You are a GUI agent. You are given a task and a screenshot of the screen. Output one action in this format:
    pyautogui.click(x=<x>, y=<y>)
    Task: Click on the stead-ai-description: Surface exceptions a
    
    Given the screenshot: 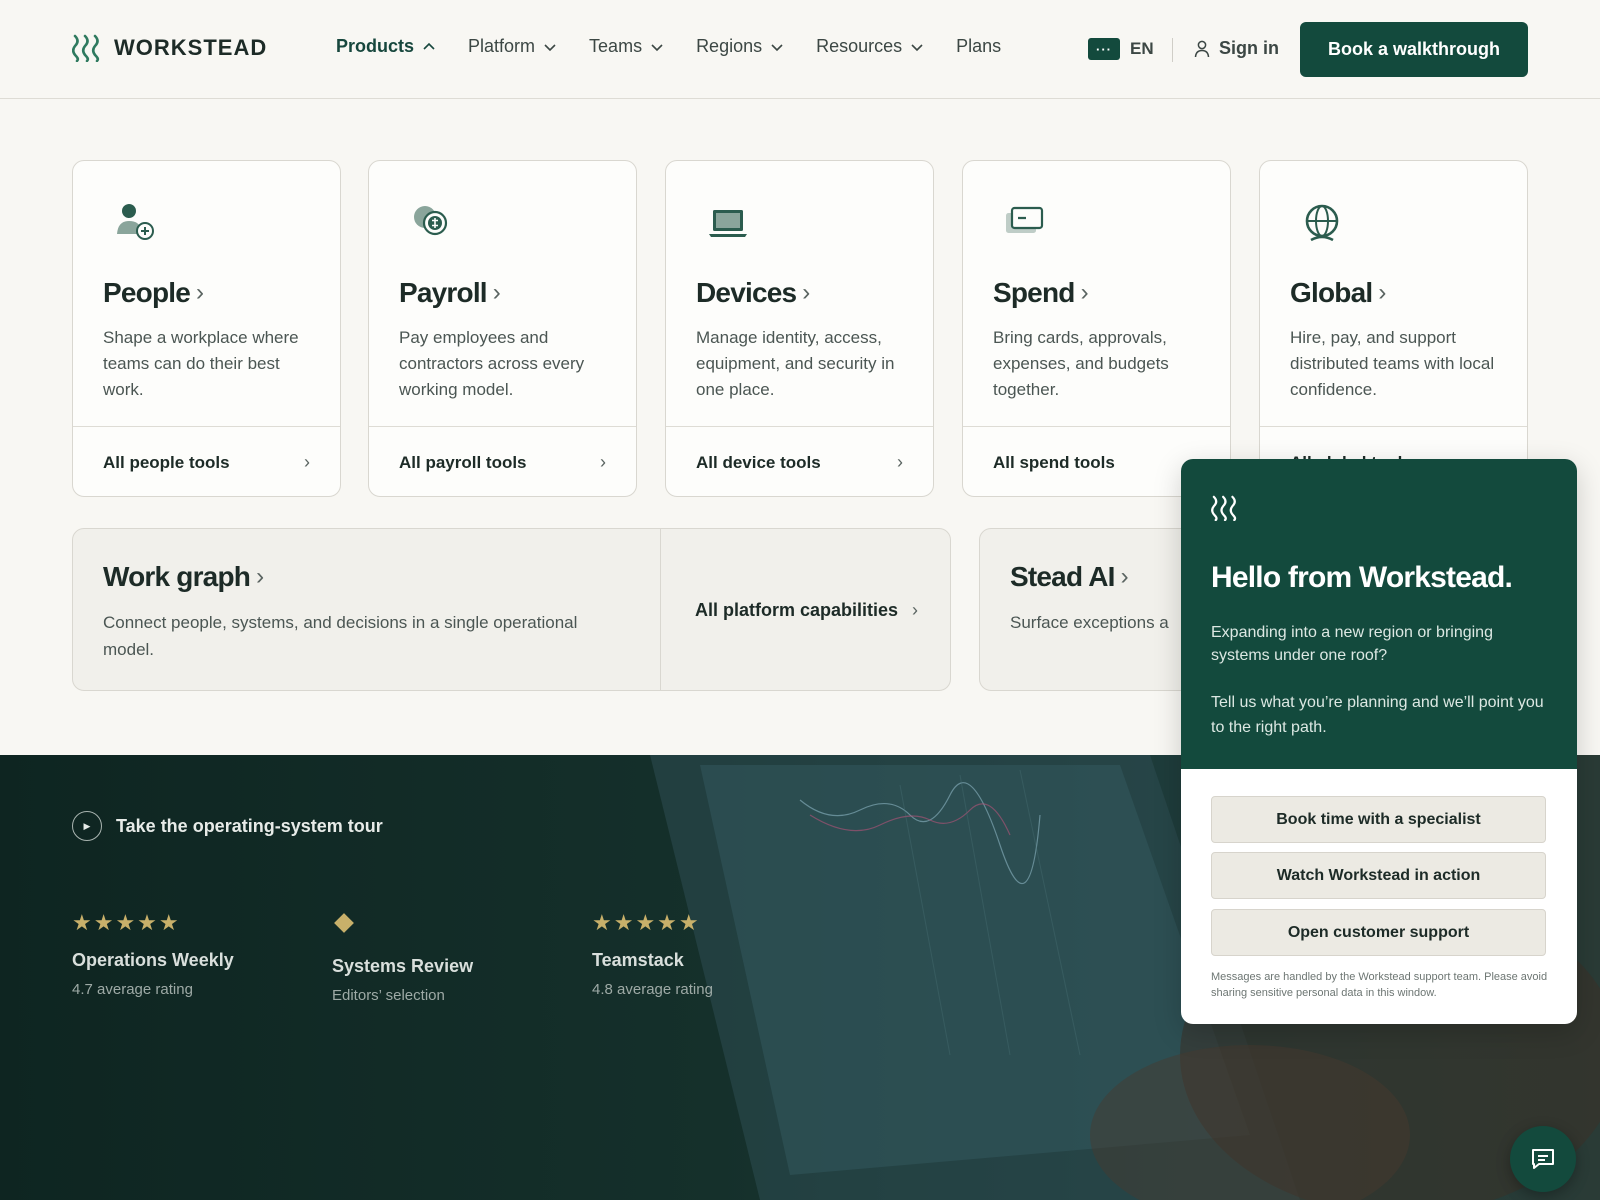 What is the action you would take?
    pyautogui.click(x=1089, y=622)
    